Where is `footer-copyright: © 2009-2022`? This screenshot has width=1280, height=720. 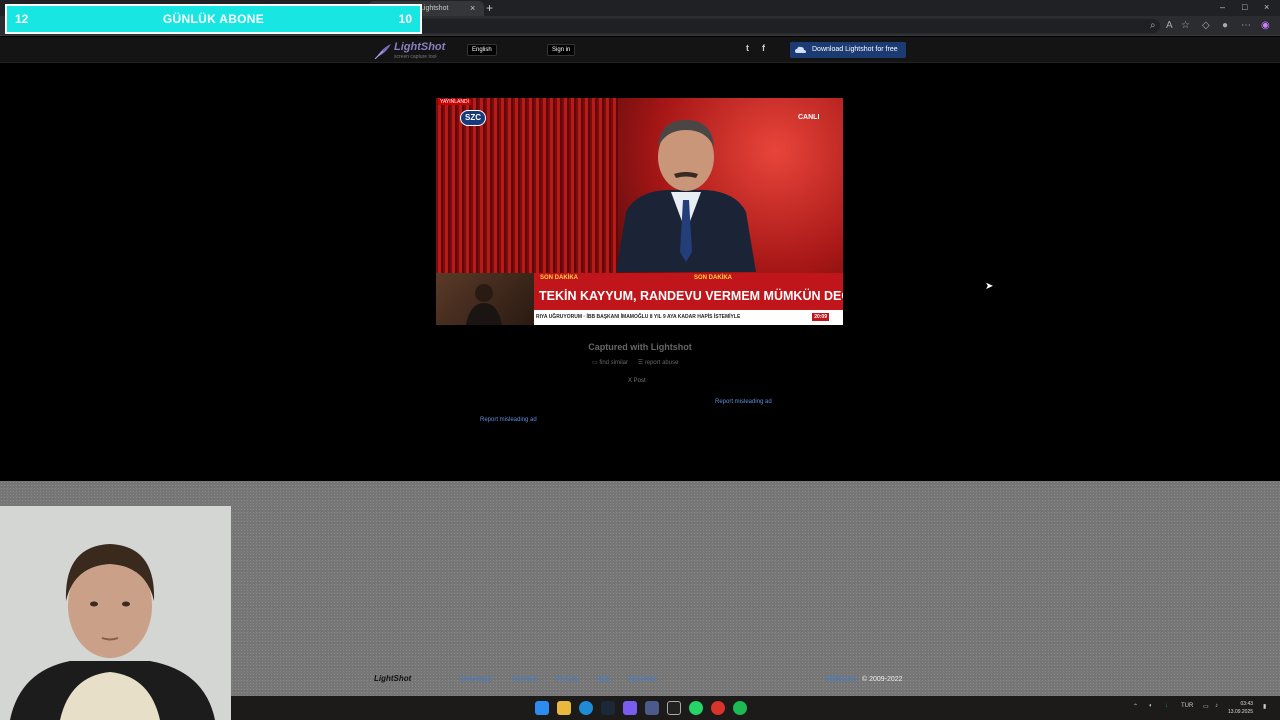 footer-copyright: © 2009-2022 is located at coordinates (882, 679).